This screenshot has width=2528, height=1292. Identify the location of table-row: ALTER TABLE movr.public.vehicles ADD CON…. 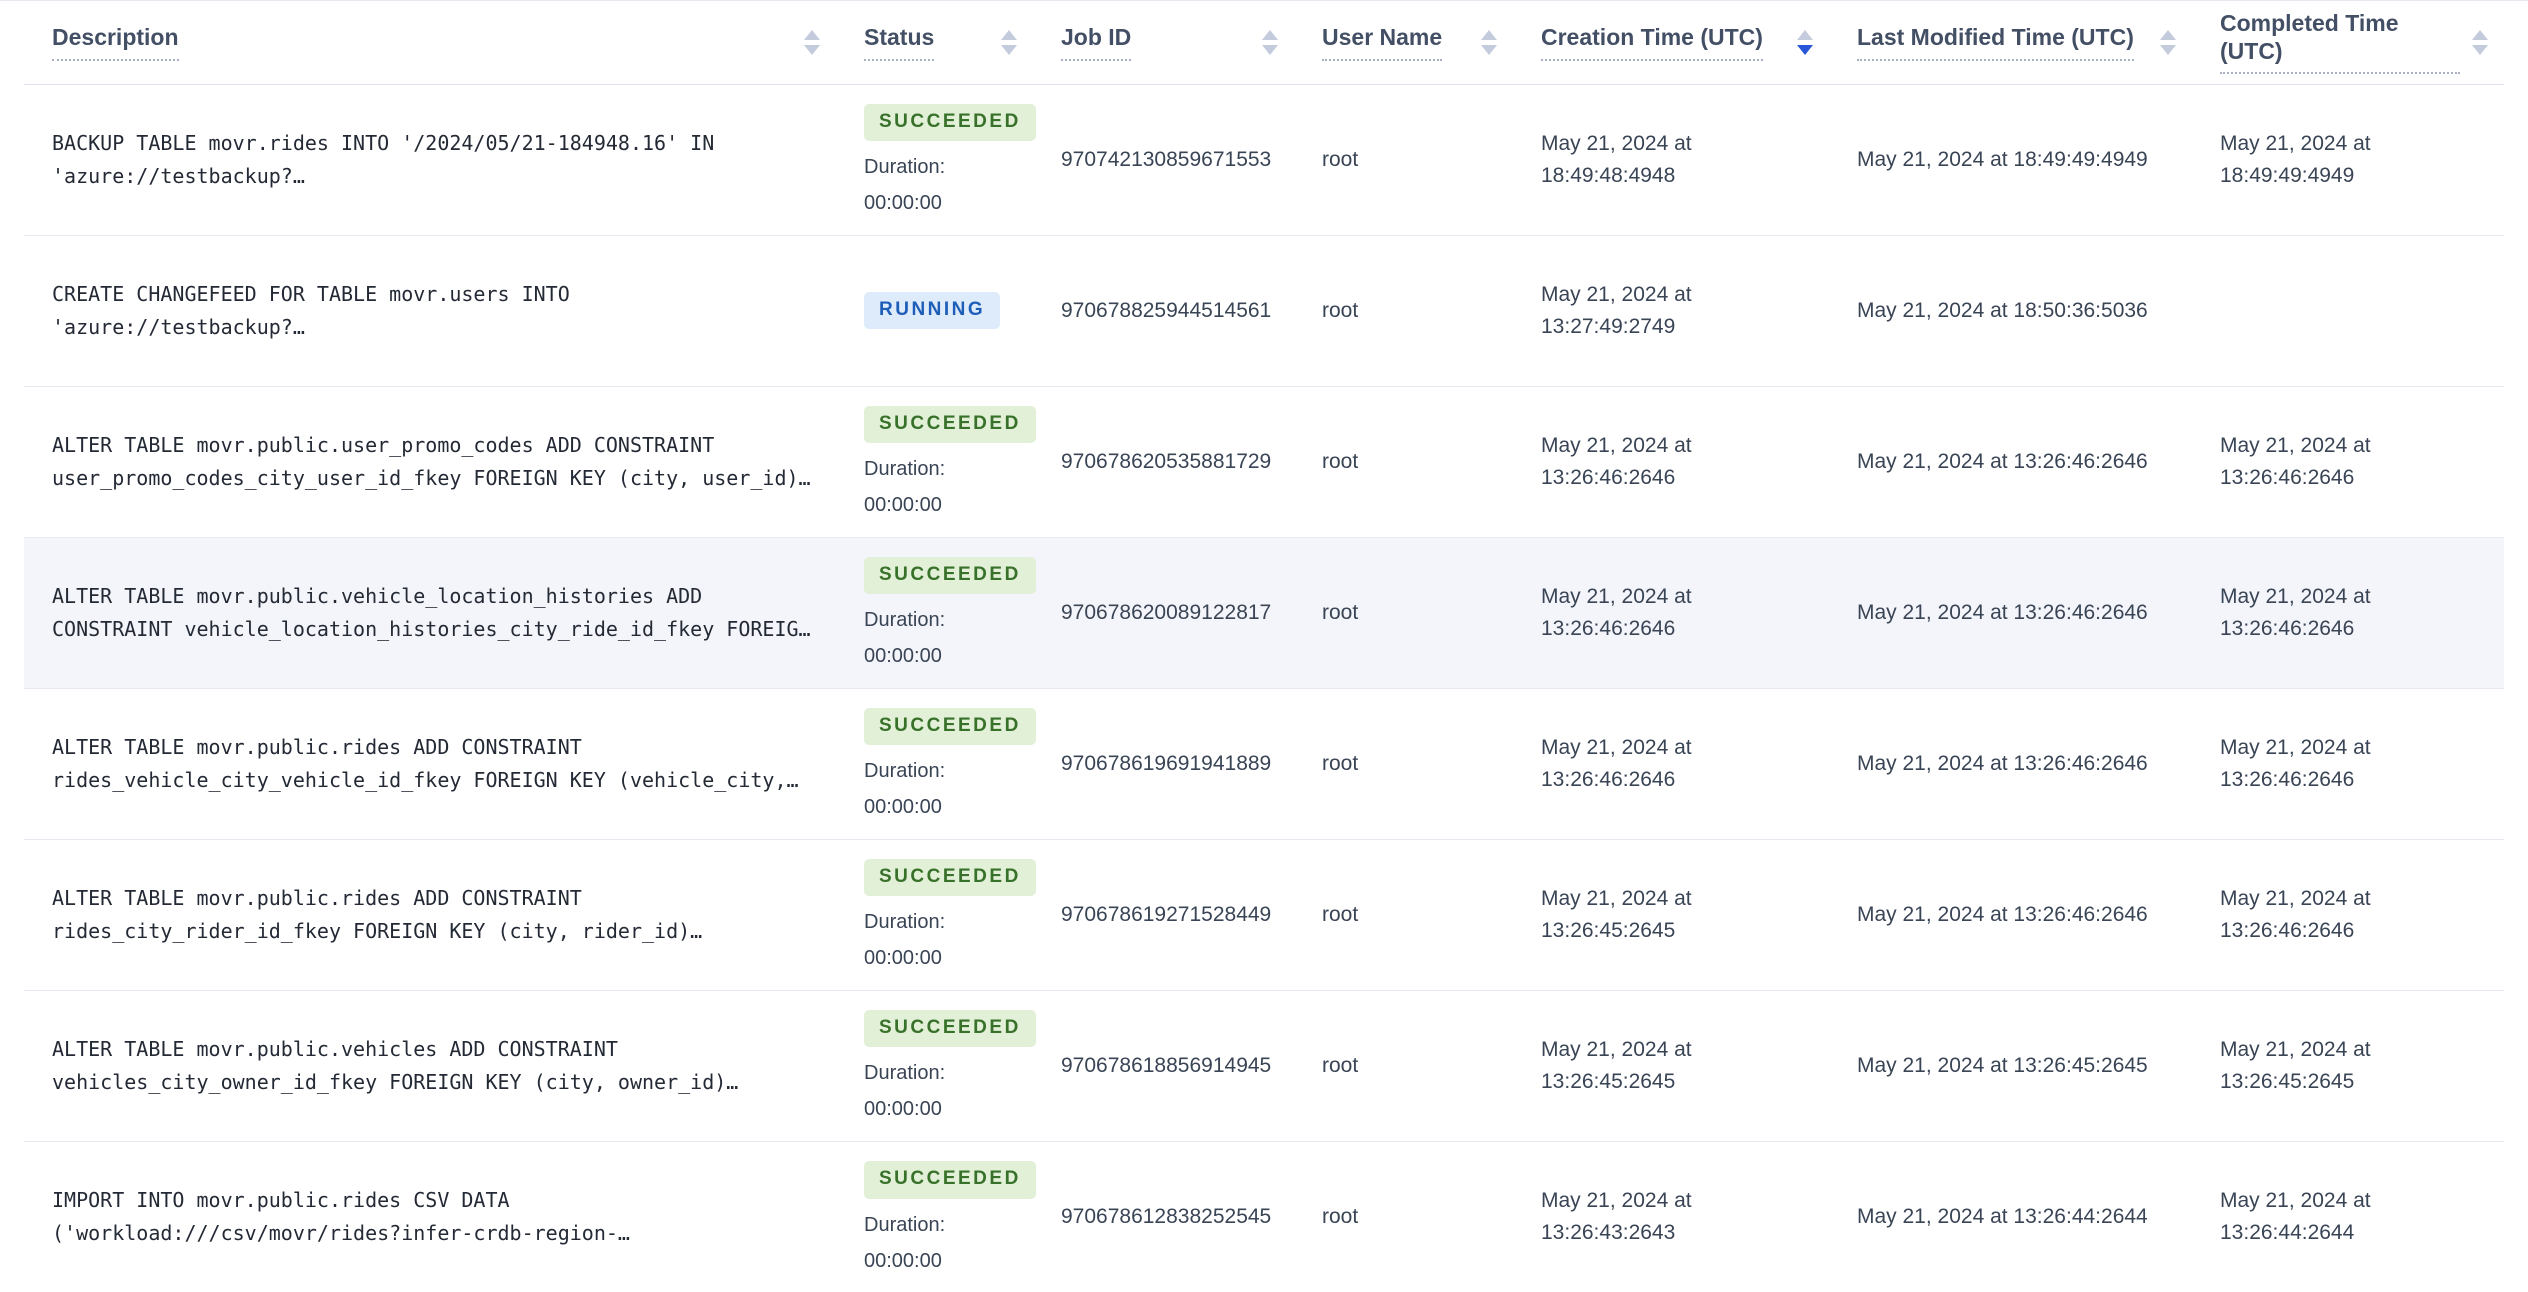
(1264, 1065).